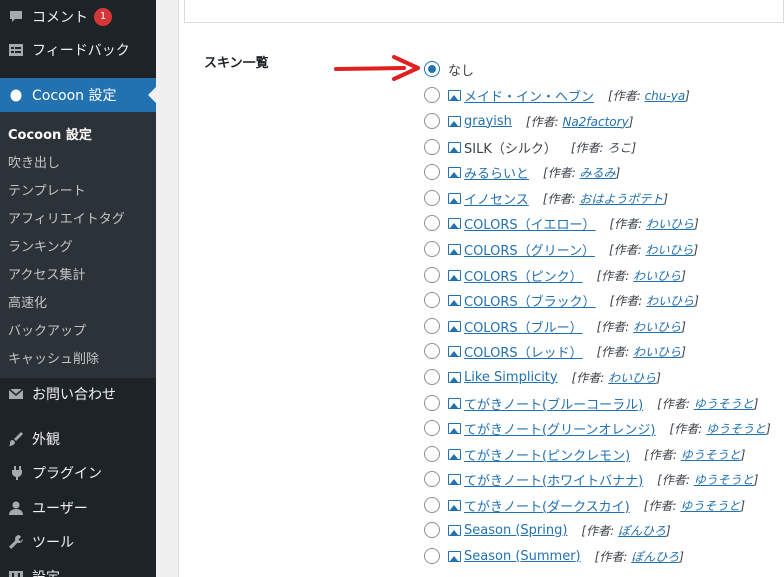  What do you see at coordinates (27, 301) in the screenshot?
I see `submenu-item-speed-up: 高速化` at bounding box center [27, 301].